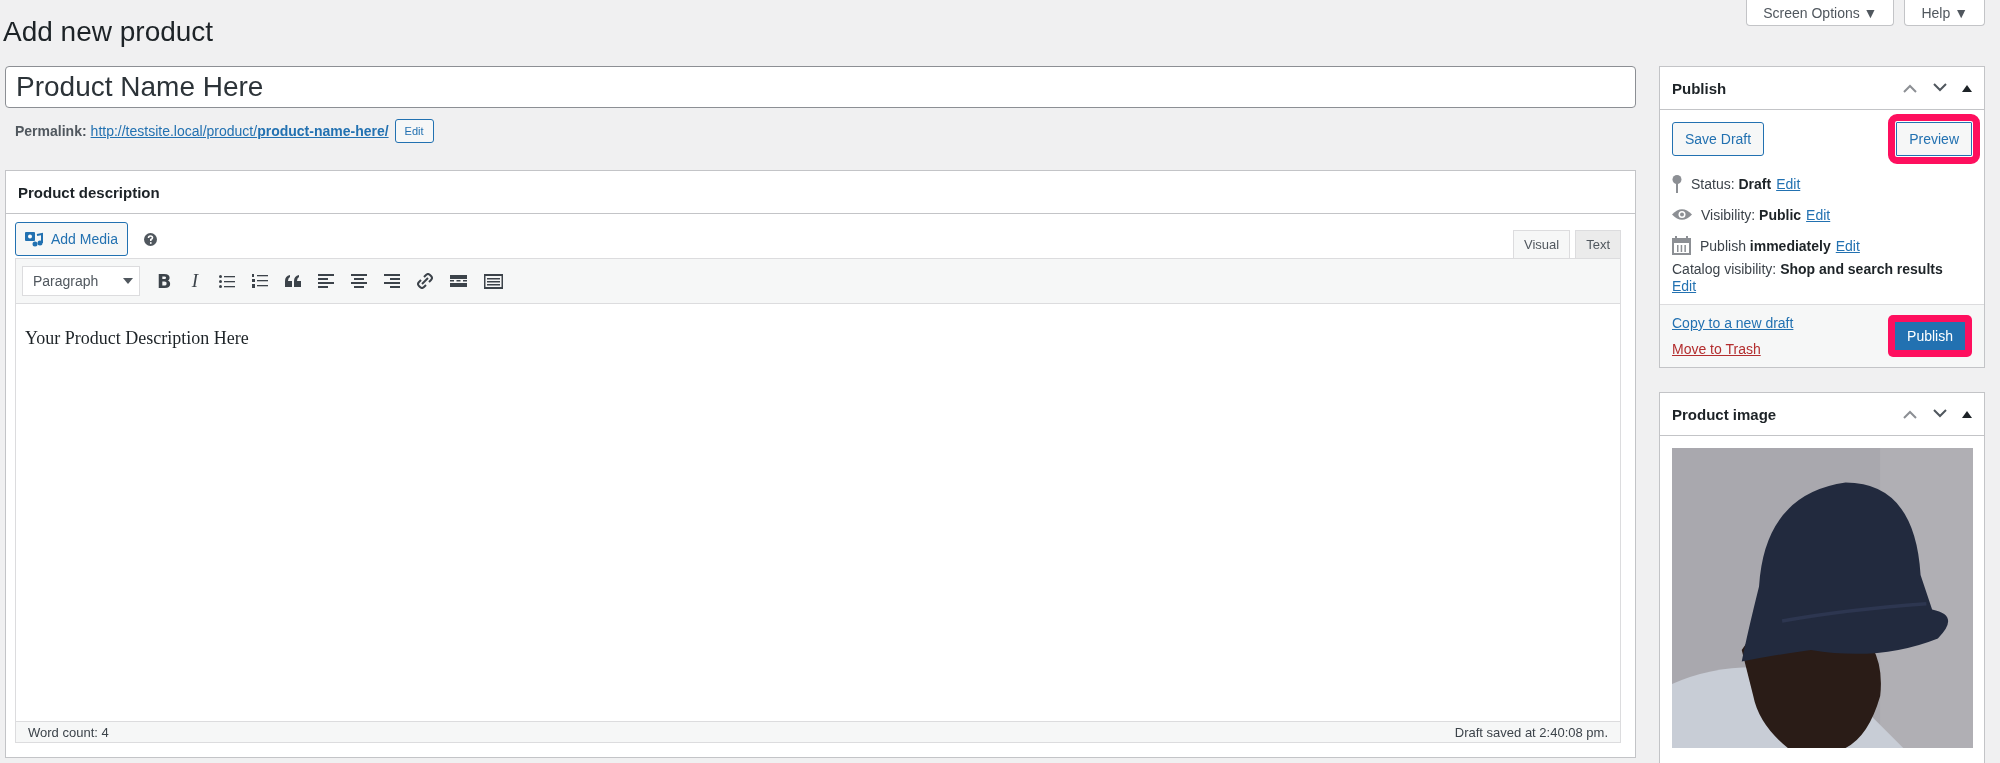  I want to click on caret-icon, so click(128, 281).